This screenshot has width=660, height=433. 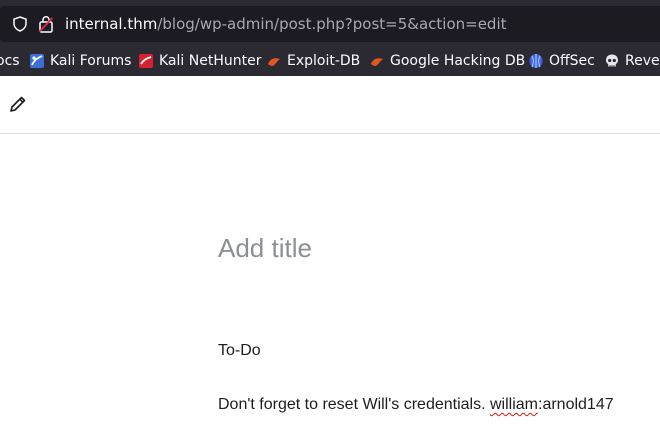 I want to click on exploit-db-icon, so click(x=274, y=62).